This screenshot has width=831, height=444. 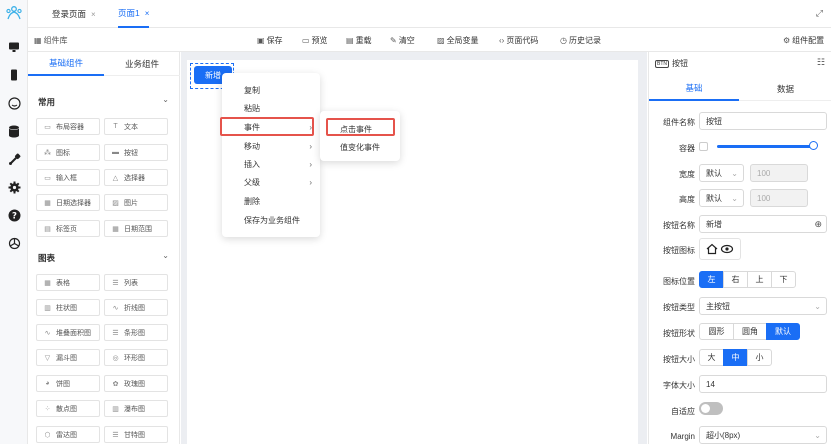 What do you see at coordinates (818, 224) in the screenshot?
I see `globe-icon: ⊕` at bounding box center [818, 224].